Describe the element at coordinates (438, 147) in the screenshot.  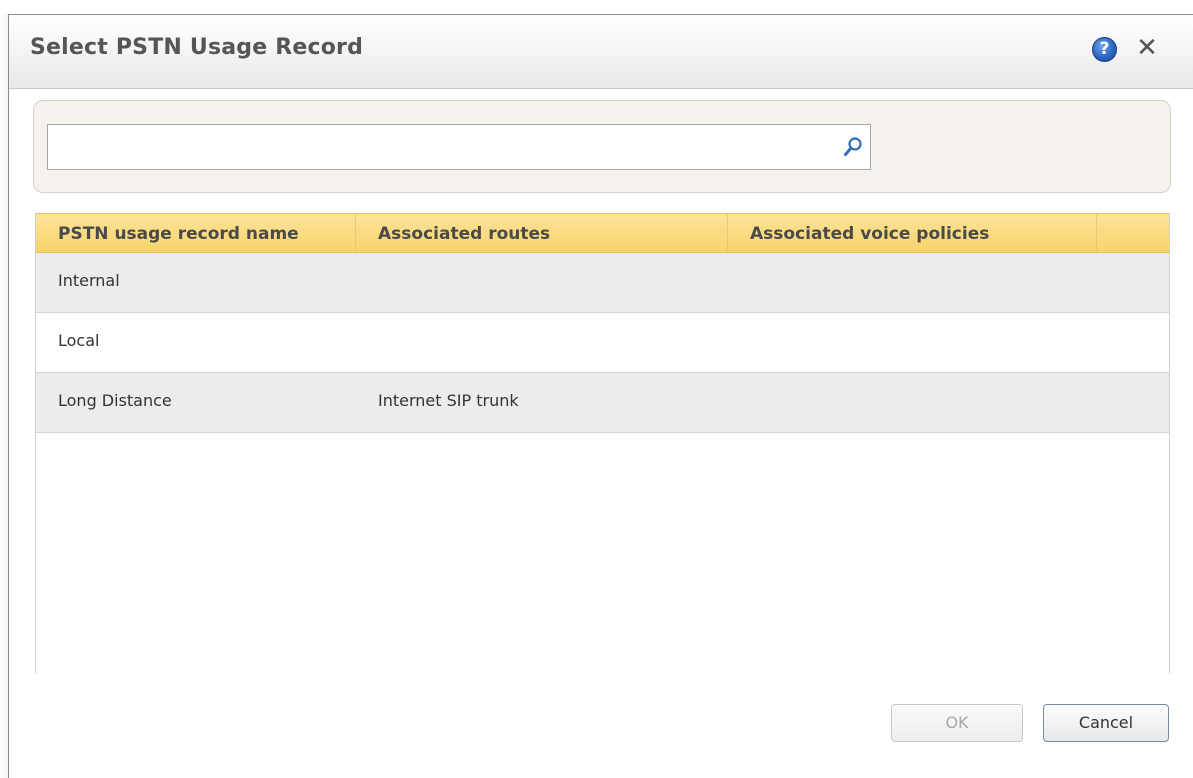
I see `search-input` at that location.